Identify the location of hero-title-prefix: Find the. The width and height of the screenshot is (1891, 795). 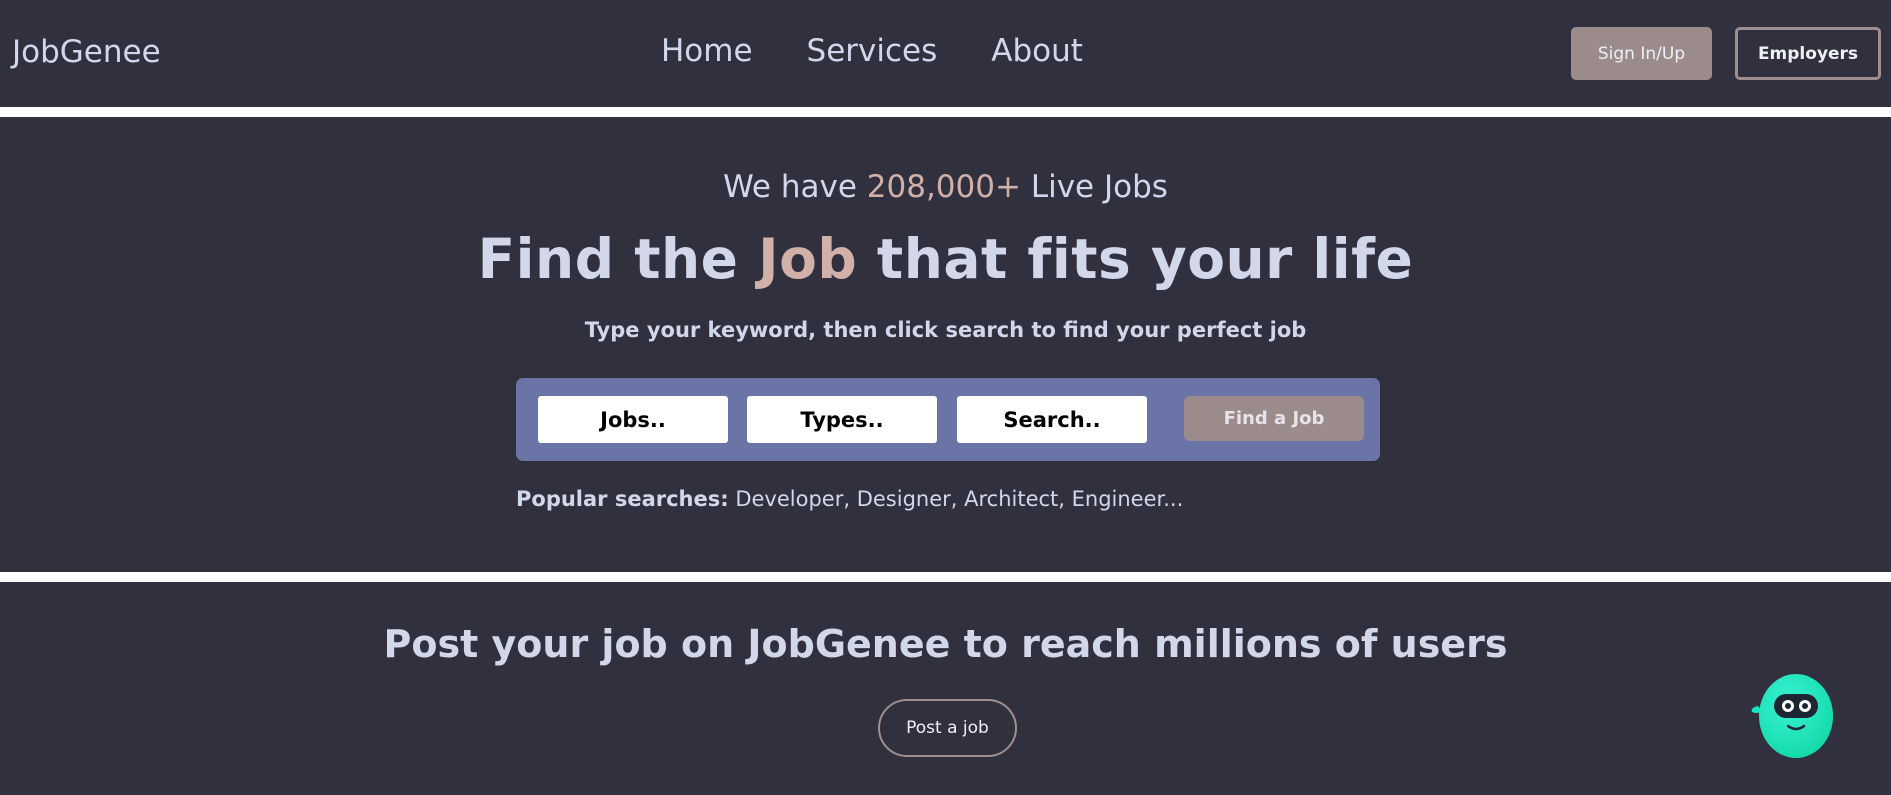
(608, 259).